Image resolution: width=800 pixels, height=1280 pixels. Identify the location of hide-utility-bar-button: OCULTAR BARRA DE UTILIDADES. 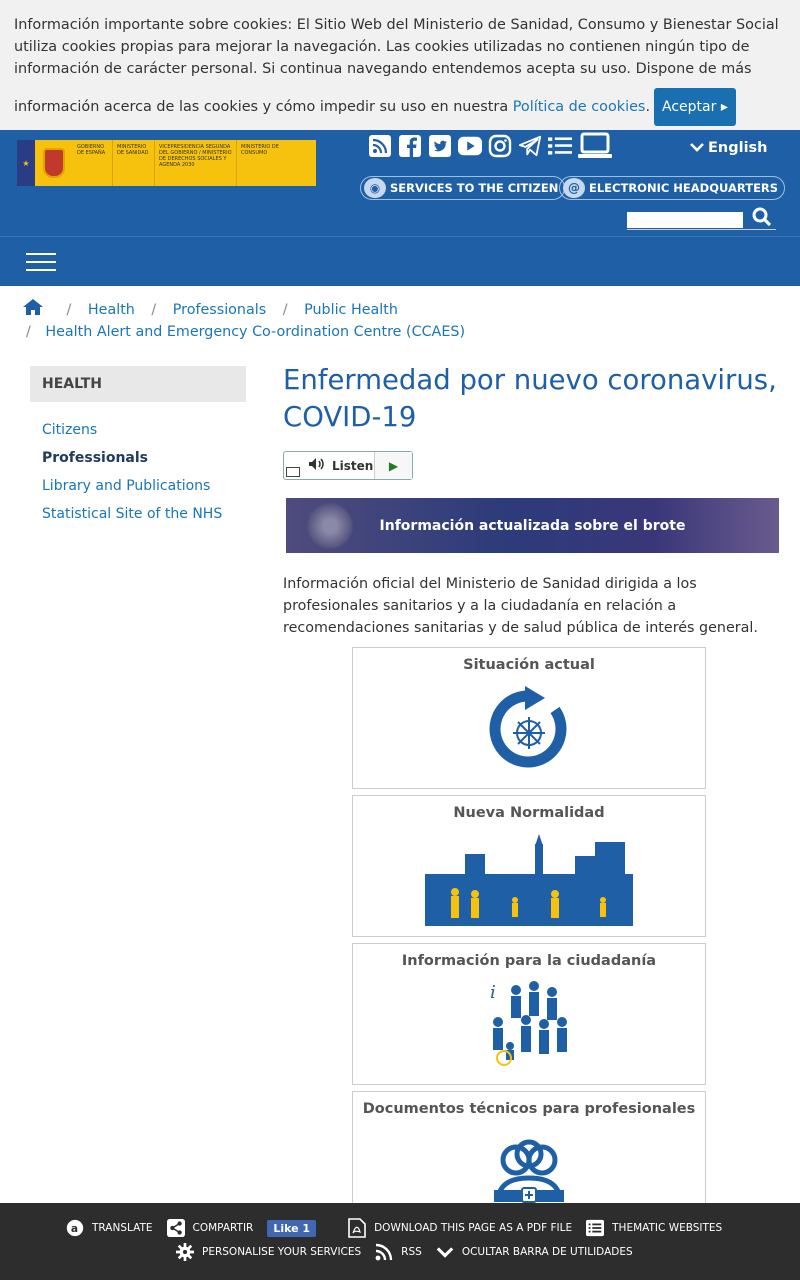
(534, 1252).